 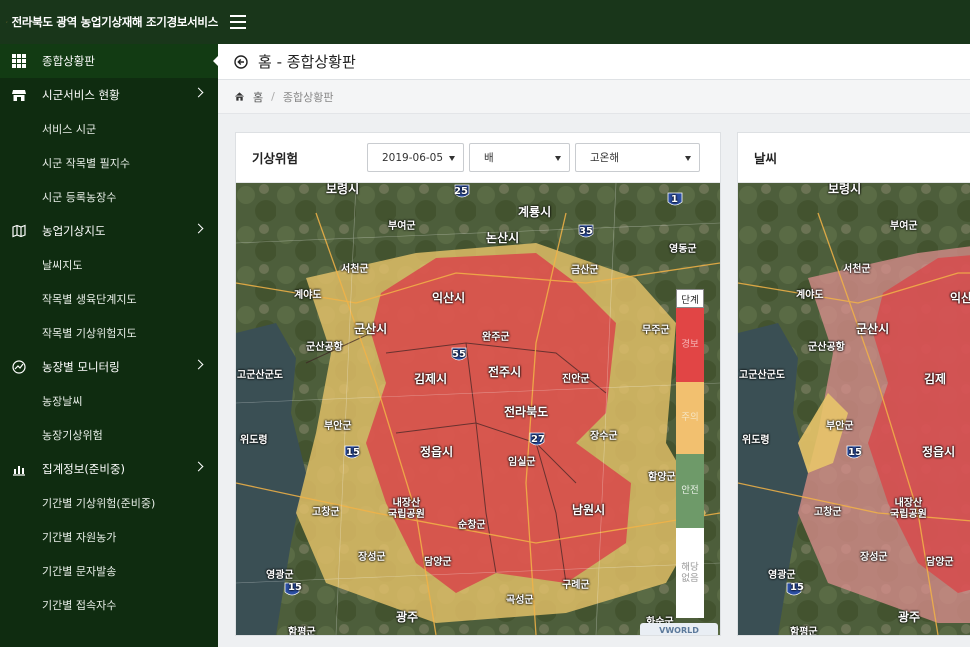 What do you see at coordinates (89, 299) in the screenshot?
I see `sidebar-item-label: 작목별 생육단계지도` at bounding box center [89, 299].